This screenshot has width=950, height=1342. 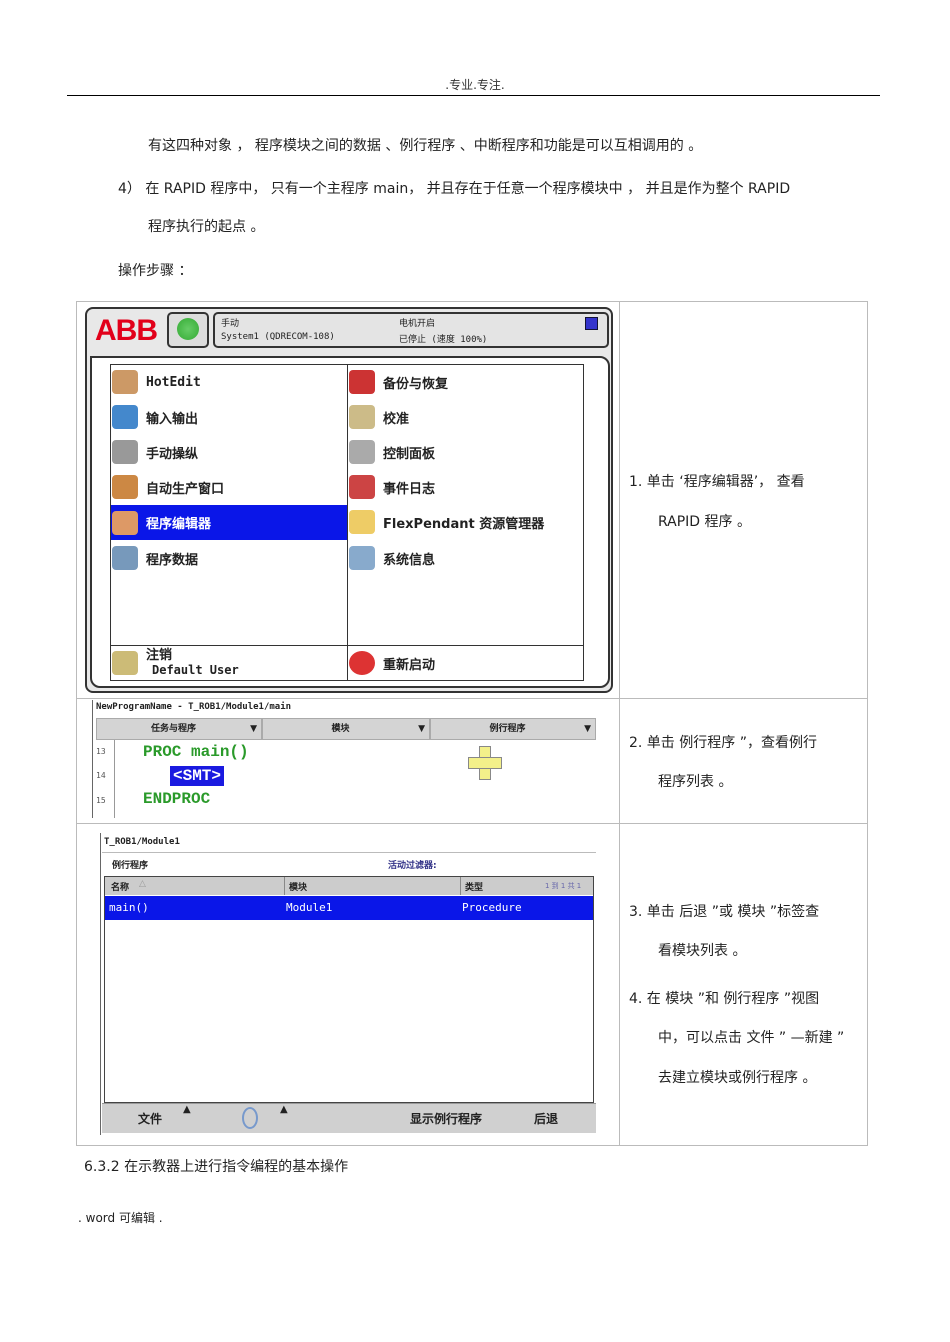 What do you see at coordinates (409, 665) in the screenshot?
I see `restart-label: 重新启动` at bounding box center [409, 665].